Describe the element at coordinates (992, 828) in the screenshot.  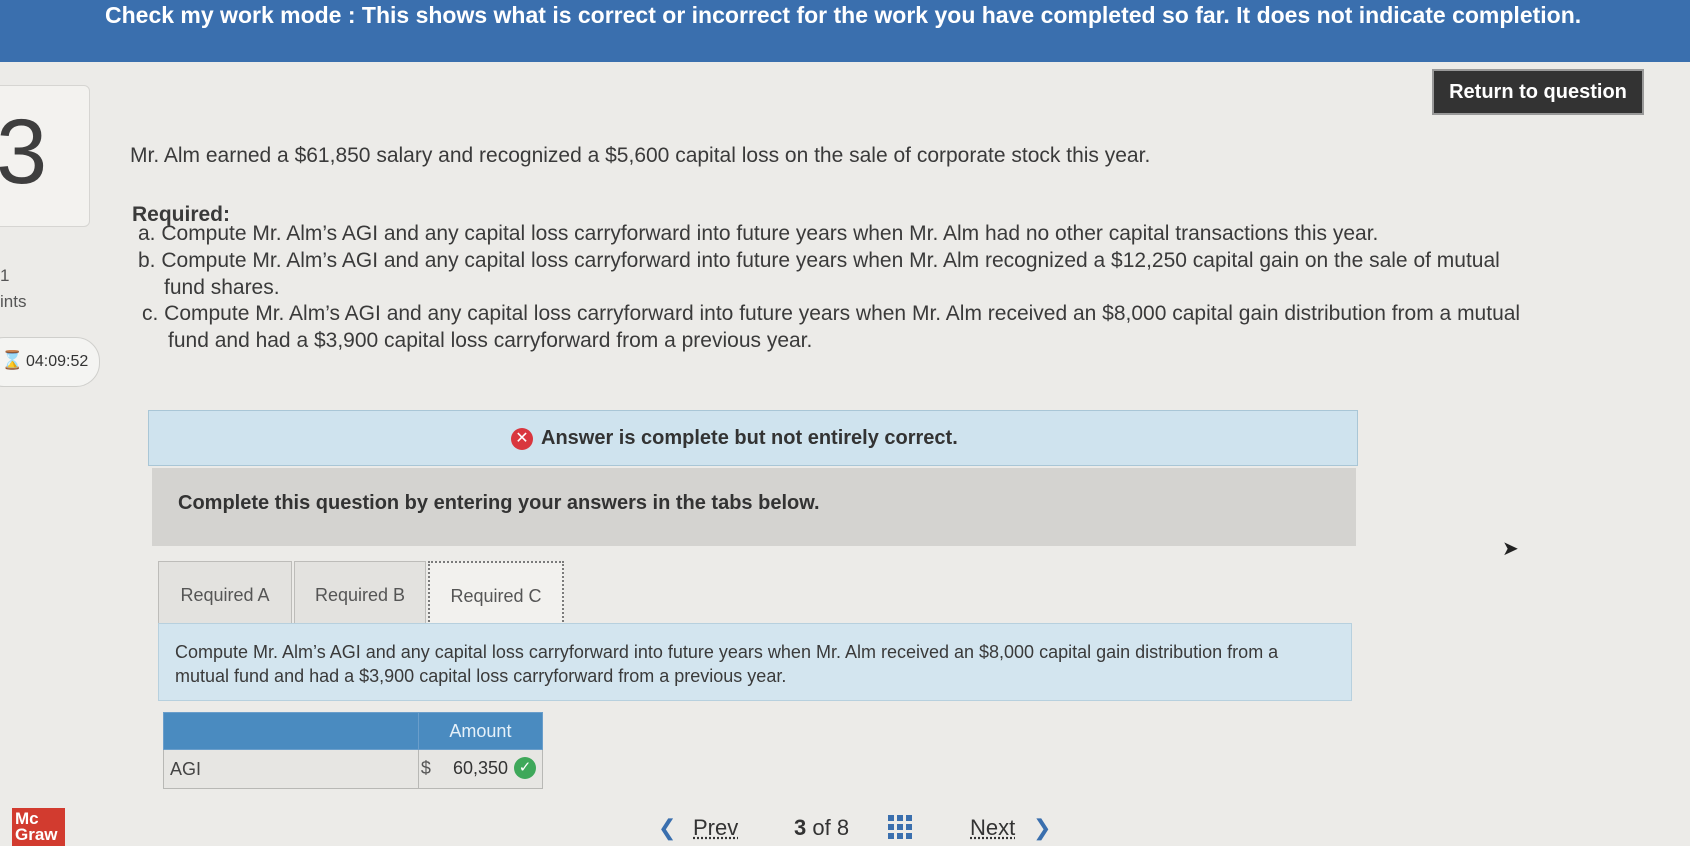
I see `next-button: Next` at that location.